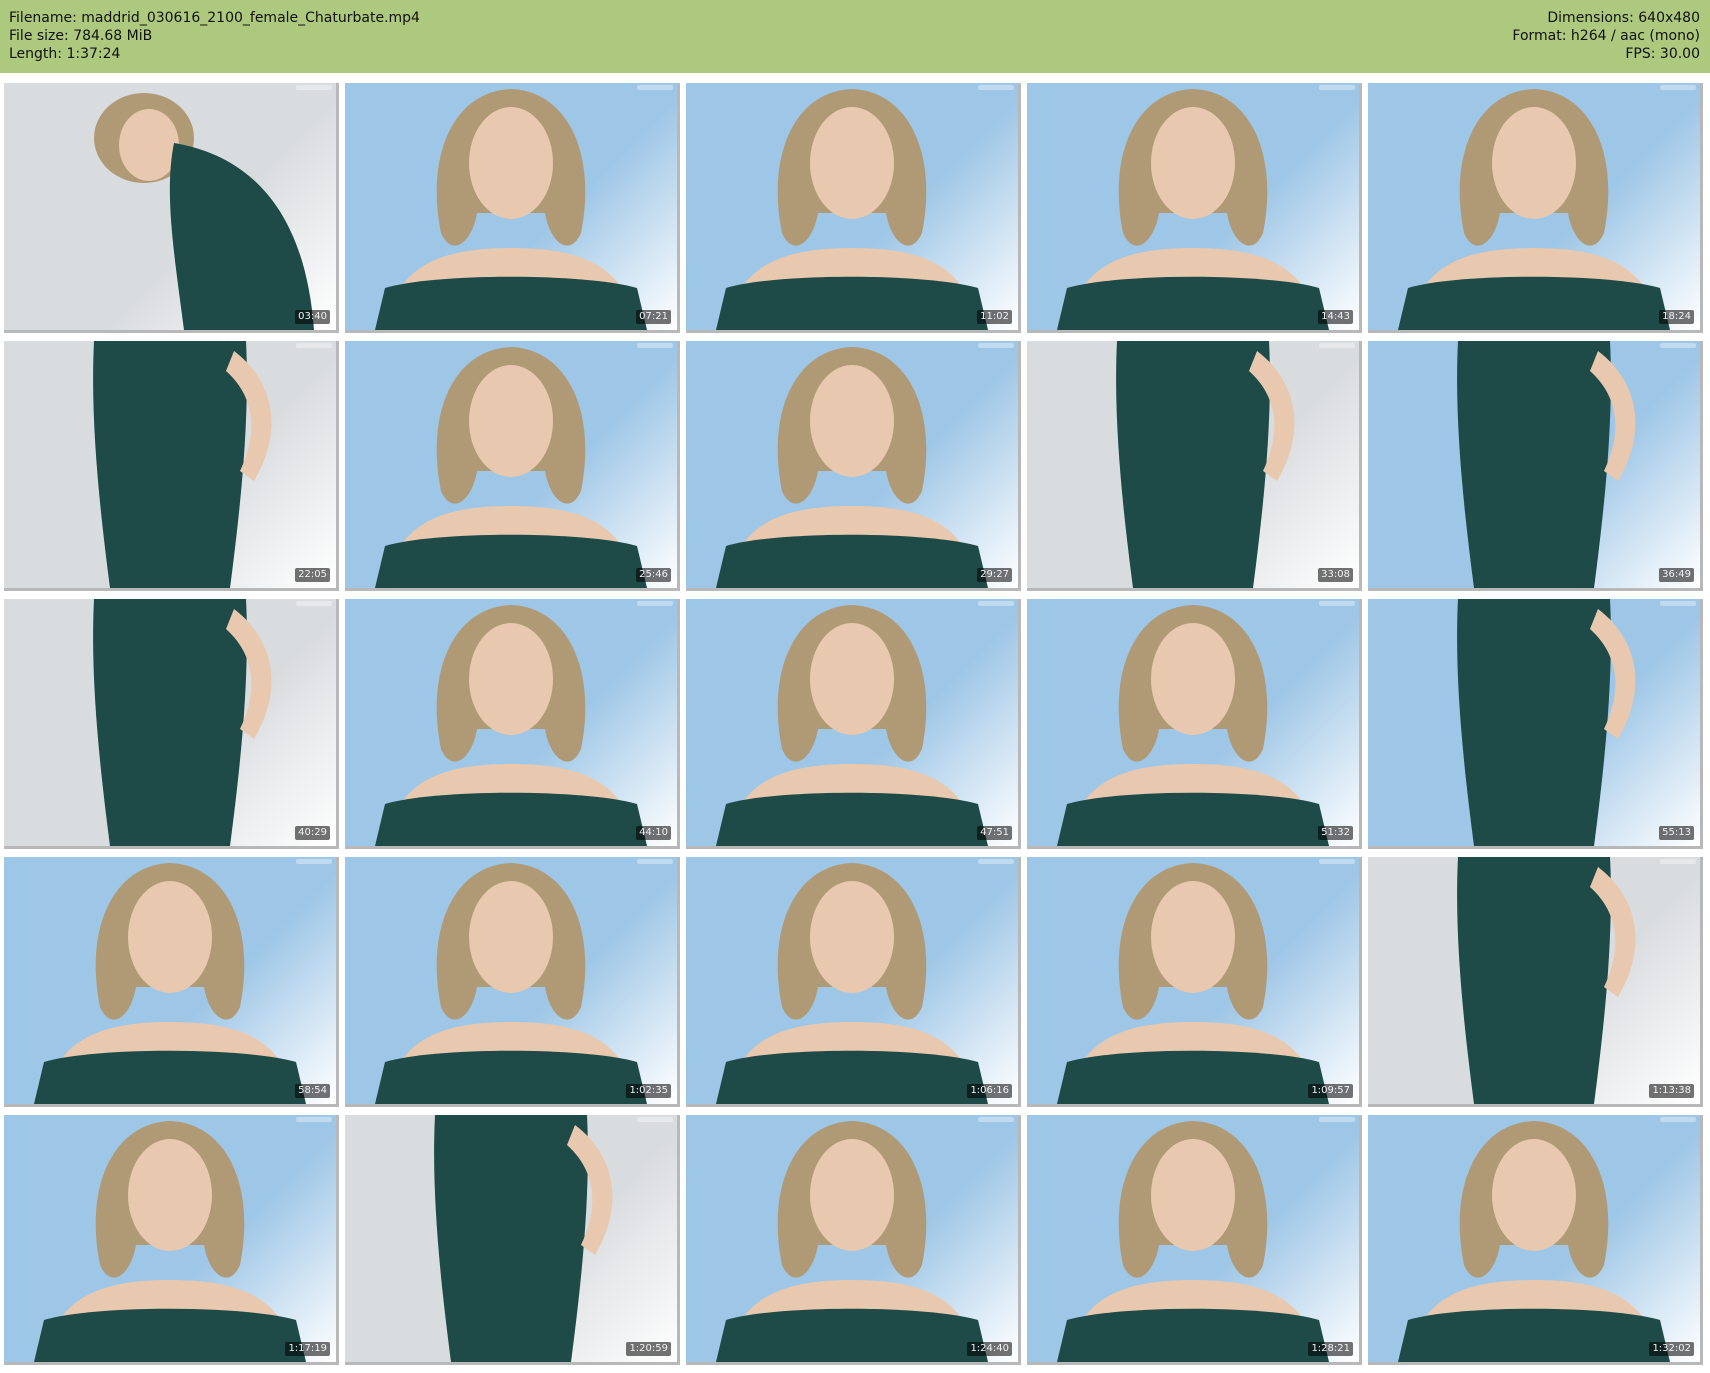  What do you see at coordinates (1330, 1091) in the screenshot?
I see `timestamp-label: 1:09:57` at bounding box center [1330, 1091].